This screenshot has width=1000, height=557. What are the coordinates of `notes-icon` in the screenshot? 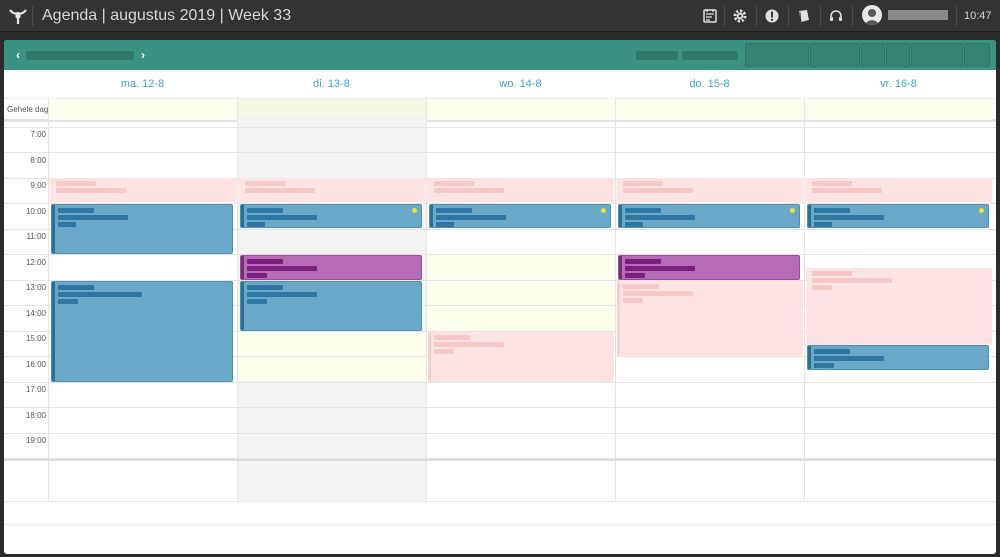 It's located at (710, 16).